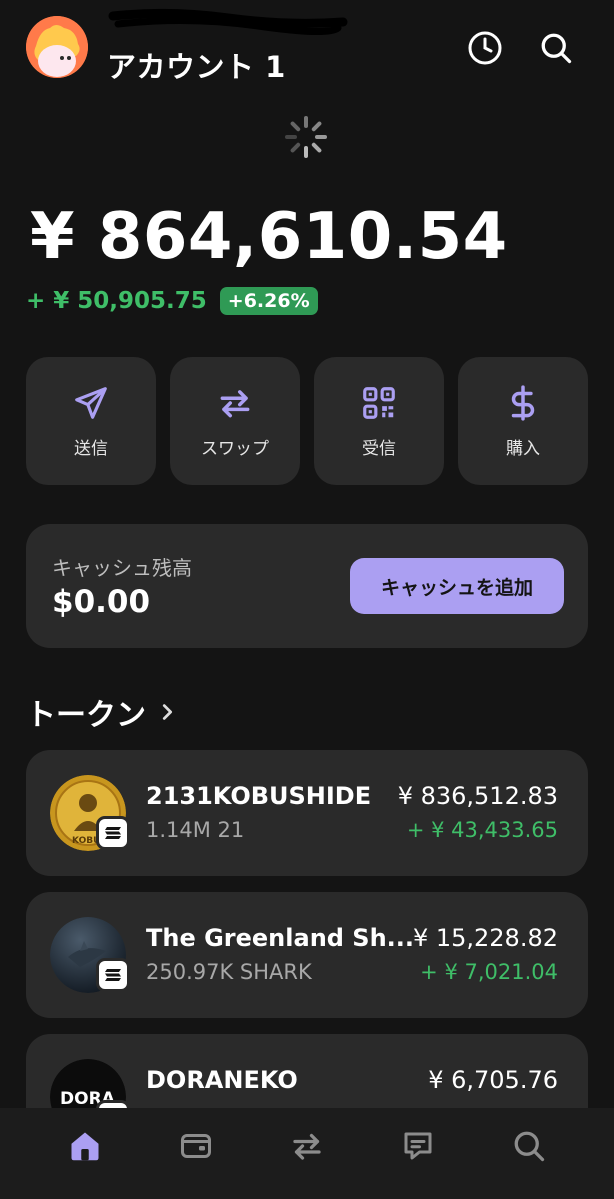 This screenshot has height=1199, width=614. I want to click on cash-balance-value: $0.00, so click(101, 602).